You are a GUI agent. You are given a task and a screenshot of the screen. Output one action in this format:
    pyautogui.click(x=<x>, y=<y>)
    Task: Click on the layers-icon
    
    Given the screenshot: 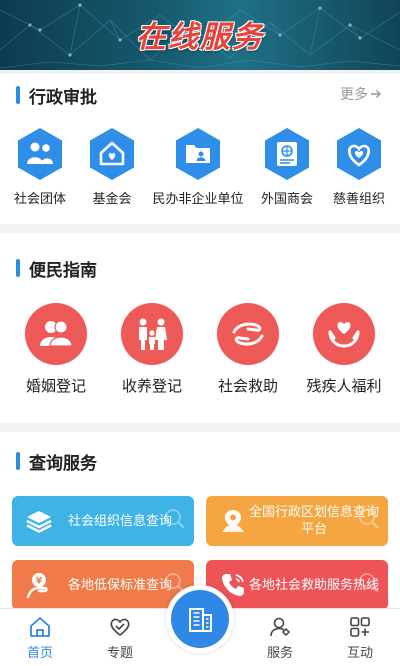 What is the action you would take?
    pyautogui.click(x=39, y=521)
    